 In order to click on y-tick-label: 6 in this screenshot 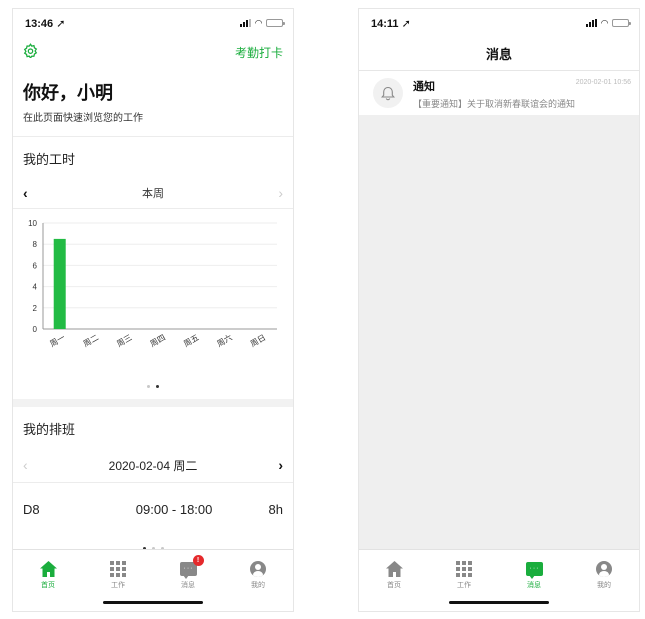, I will do `click(35, 265)`.